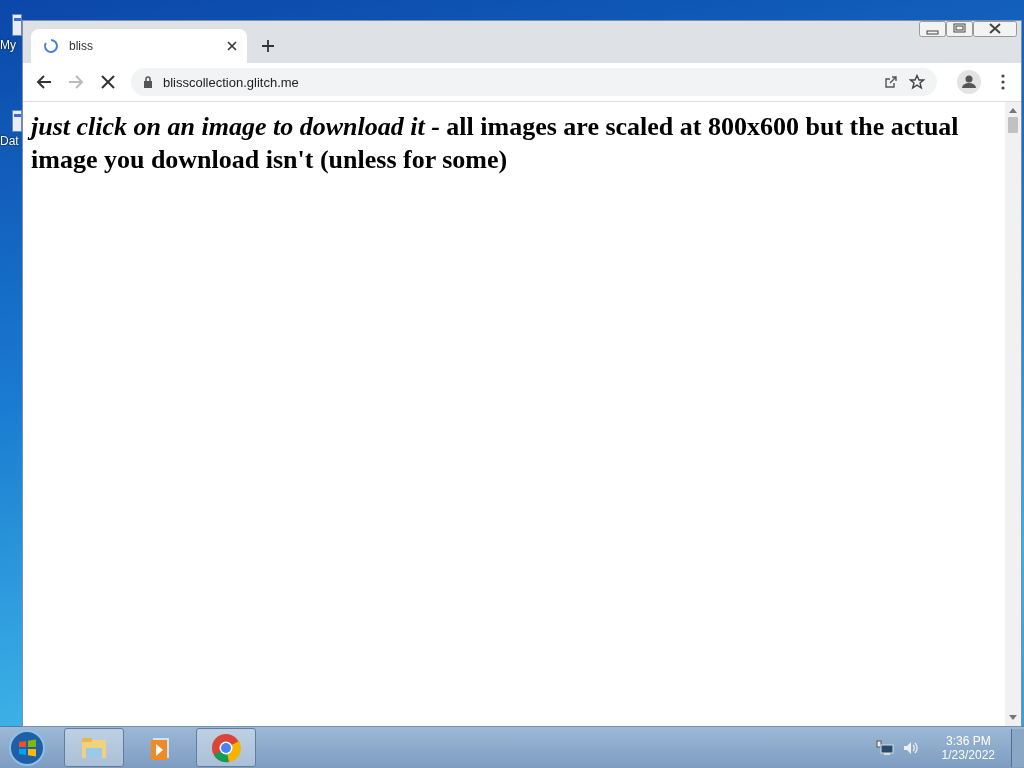  I want to click on scroll-down-arrow-icon, so click(1013, 718).